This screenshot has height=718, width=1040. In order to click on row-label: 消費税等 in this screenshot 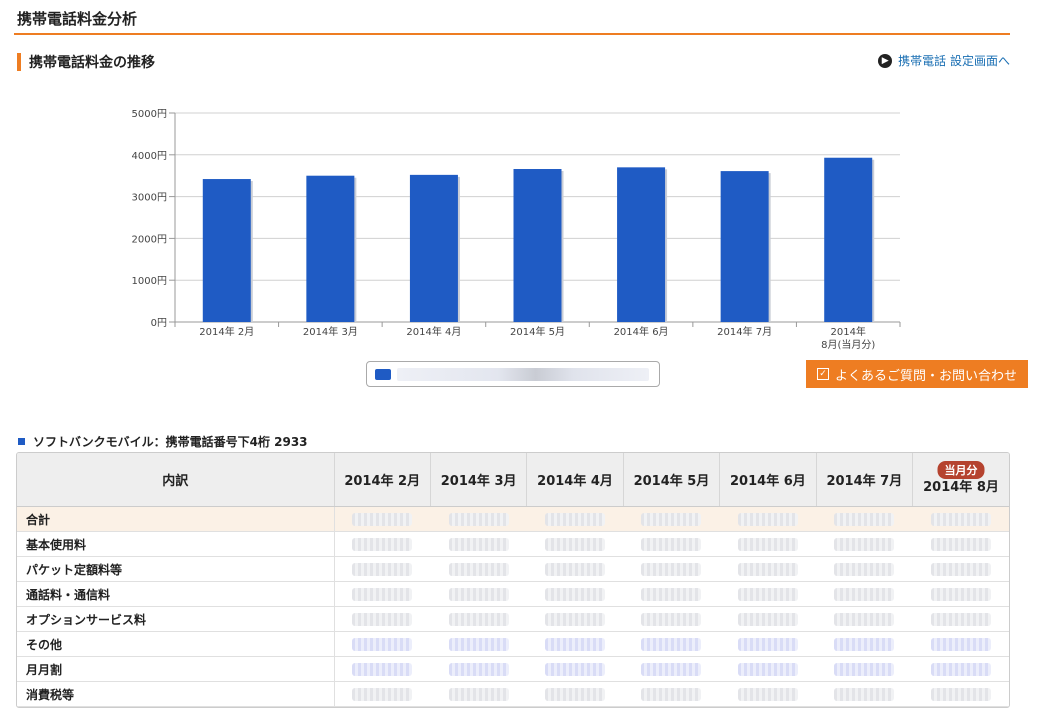, I will do `click(176, 694)`.